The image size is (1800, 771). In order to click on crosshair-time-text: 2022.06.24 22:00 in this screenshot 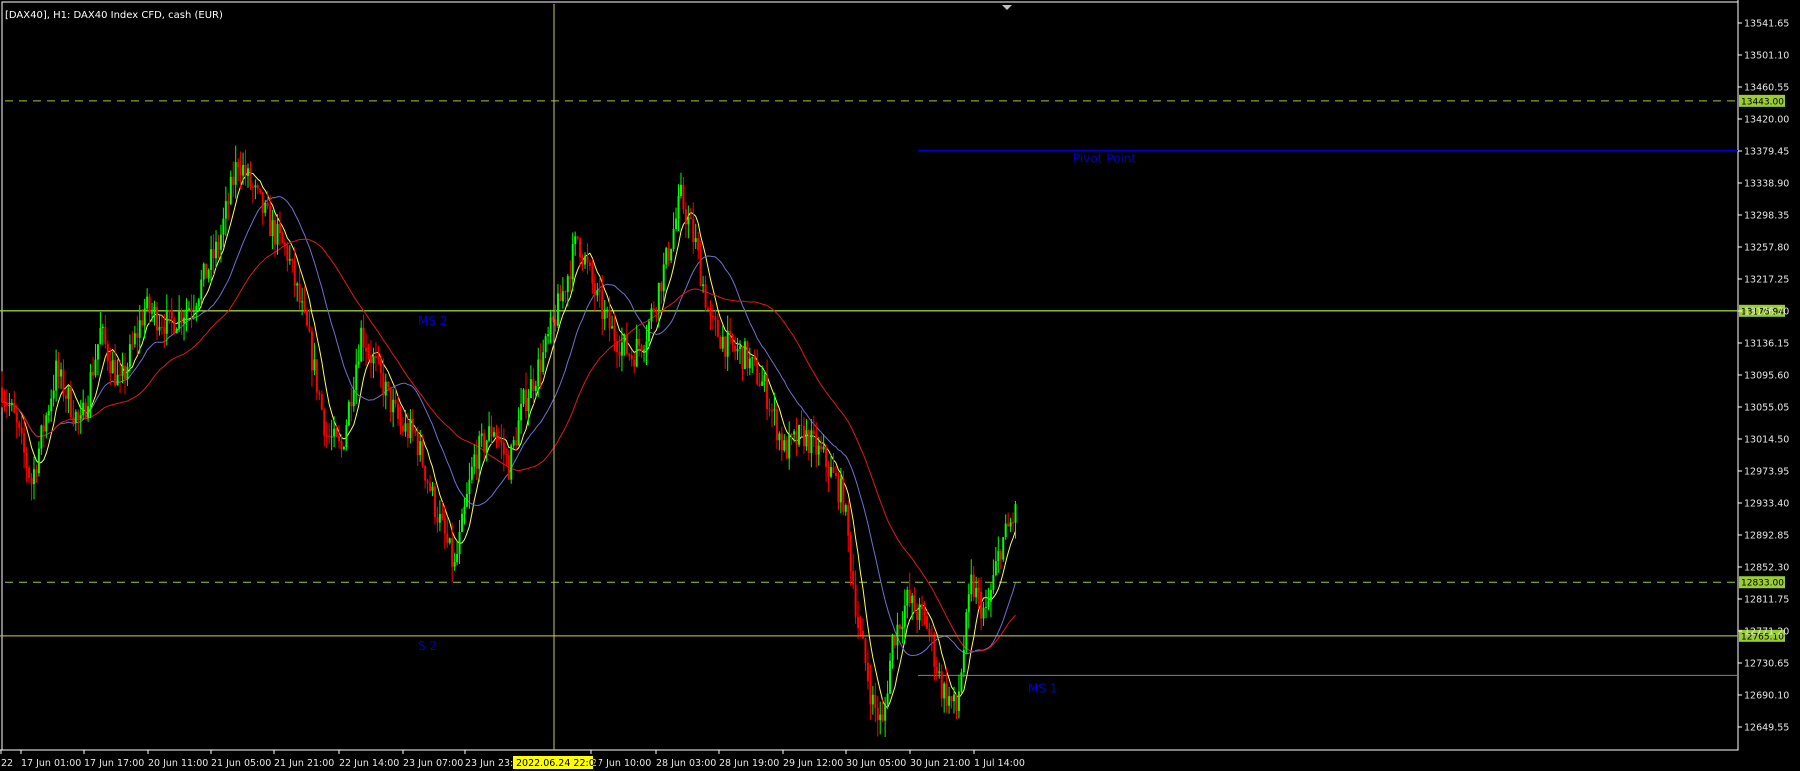, I will do `click(558, 763)`.